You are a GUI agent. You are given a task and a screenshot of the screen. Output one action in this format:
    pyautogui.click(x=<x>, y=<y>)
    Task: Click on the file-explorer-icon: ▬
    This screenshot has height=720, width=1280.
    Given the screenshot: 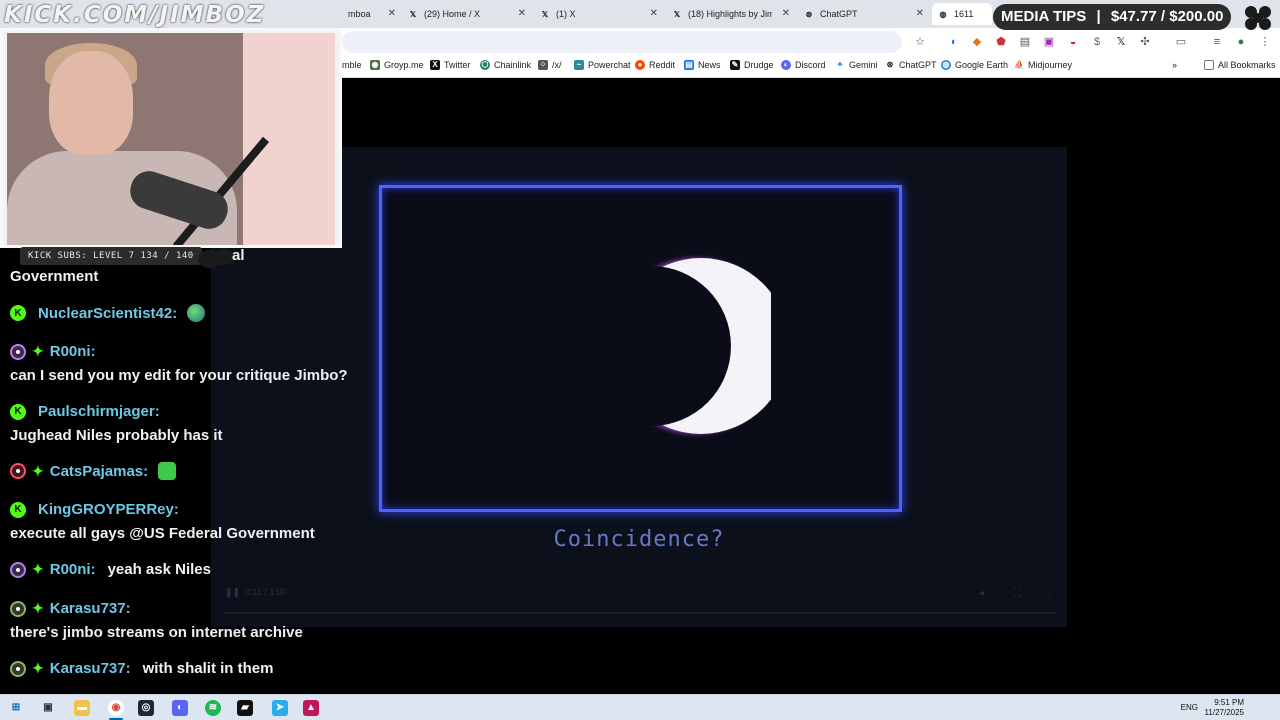 What is the action you would take?
    pyautogui.click(x=82, y=708)
    